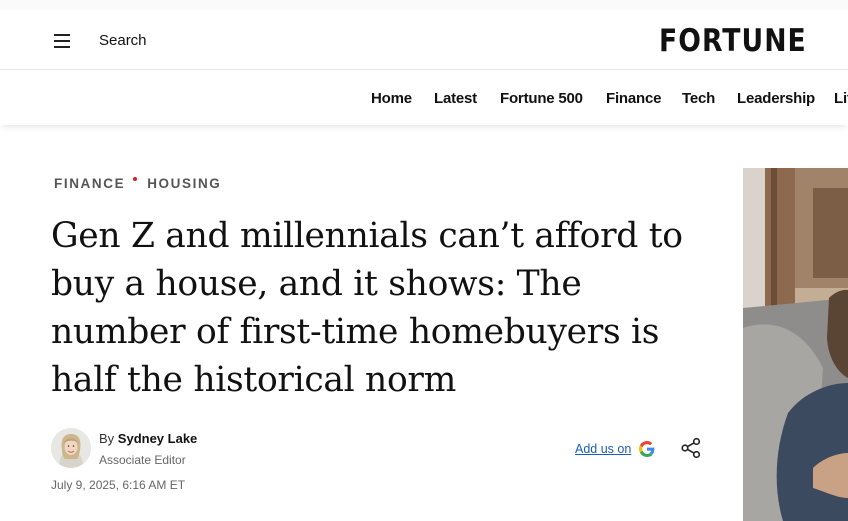 The height and width of the screenshot is (521, 848). I want to click on top-strip, so click(424, 5).